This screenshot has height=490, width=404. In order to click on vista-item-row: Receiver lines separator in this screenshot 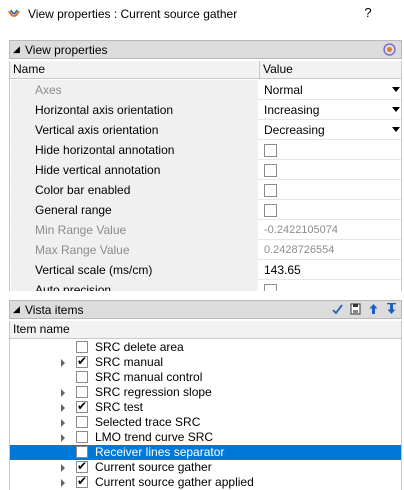, I will do `click(205, 452)`.